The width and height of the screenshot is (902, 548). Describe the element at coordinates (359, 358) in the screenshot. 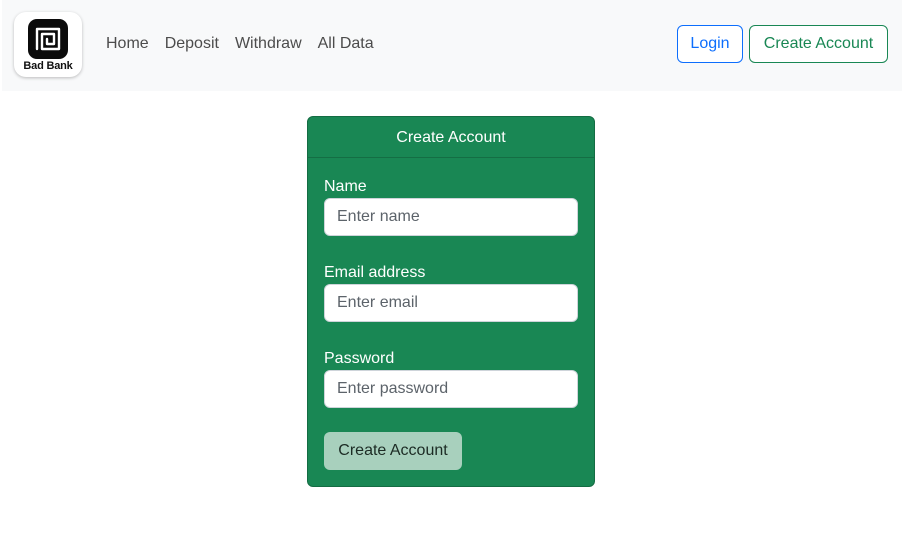

I see `password-label: Password` at that location.